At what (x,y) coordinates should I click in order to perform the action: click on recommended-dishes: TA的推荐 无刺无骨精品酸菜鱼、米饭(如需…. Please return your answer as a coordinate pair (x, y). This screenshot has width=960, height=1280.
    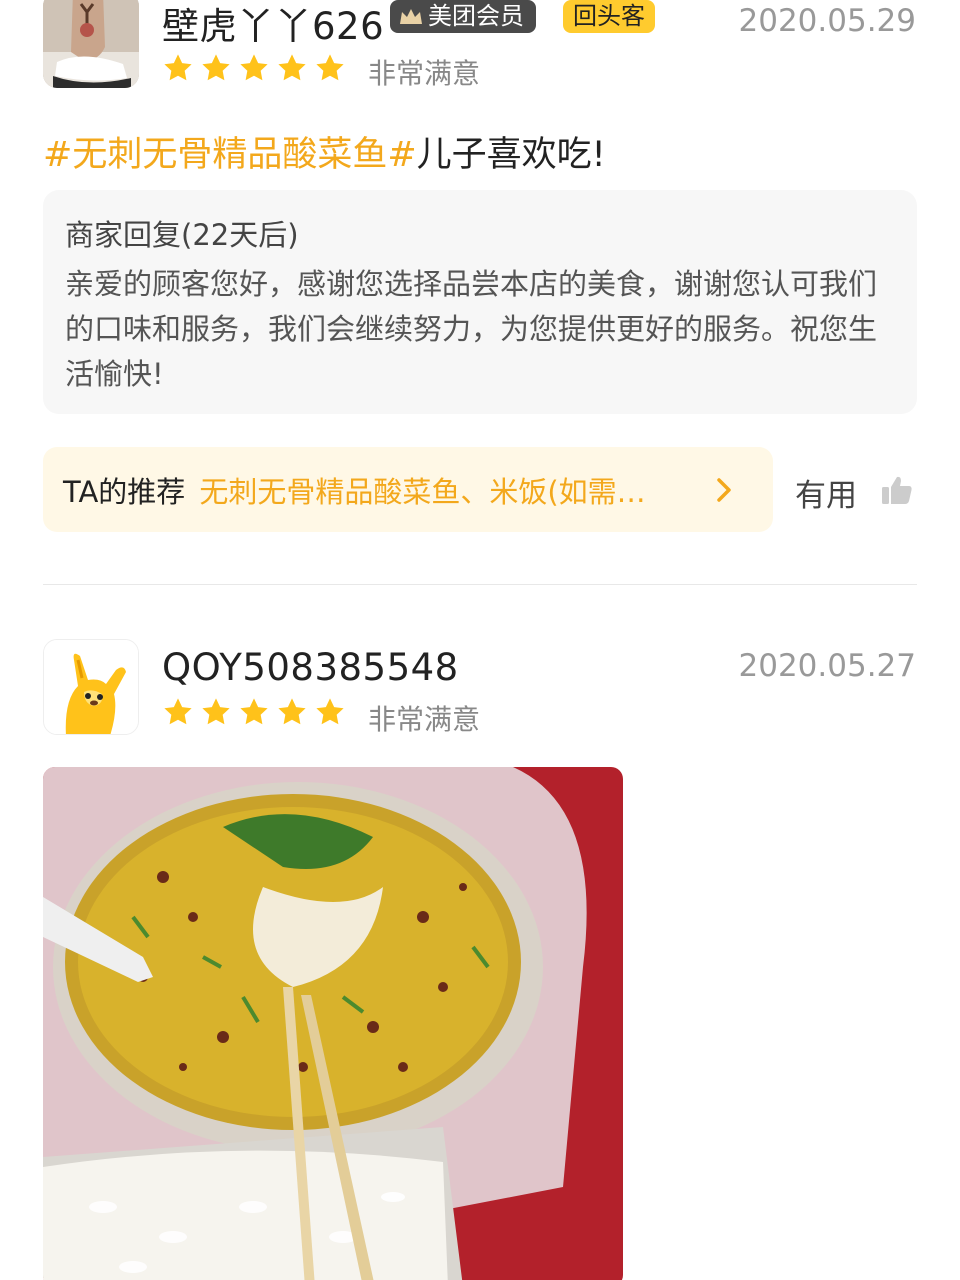
    Looking at the image, I should click on (408, 489).